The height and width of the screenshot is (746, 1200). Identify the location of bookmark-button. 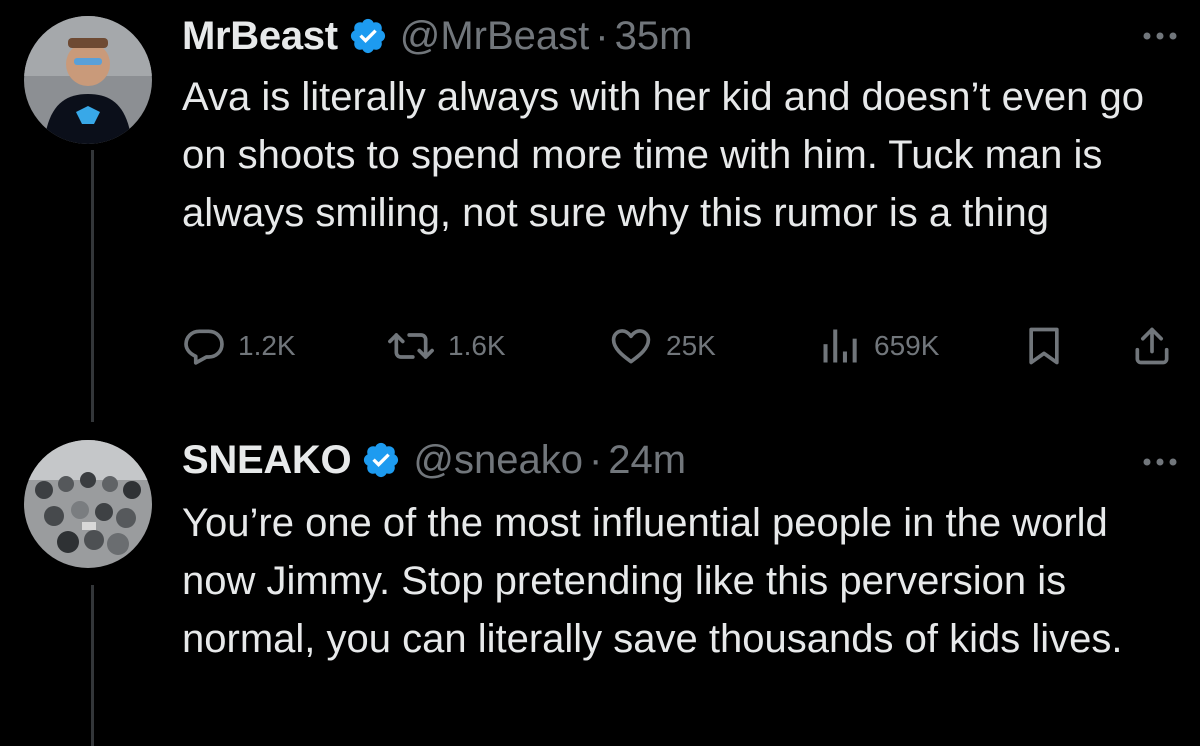
(1044, 346).